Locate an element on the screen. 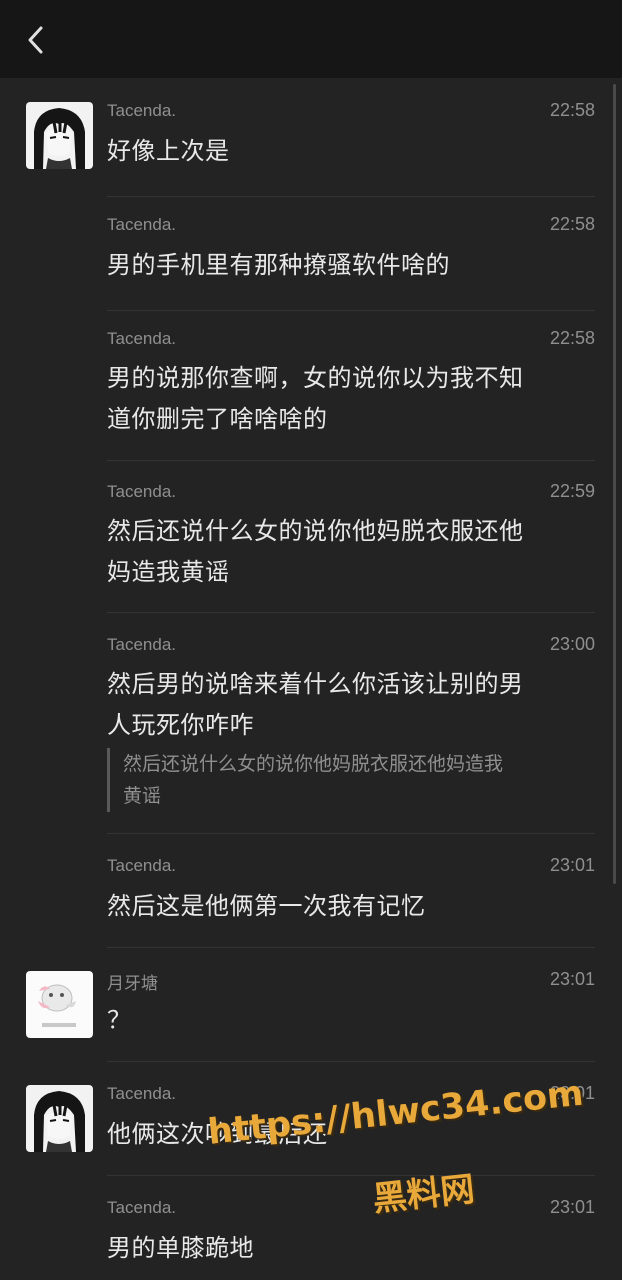 This screenshot has width=622, height=1280. message-text: 然后男的说啥来着什么你活该让别的男 人玩死你咋咋 is located at coordinates (351, 705).